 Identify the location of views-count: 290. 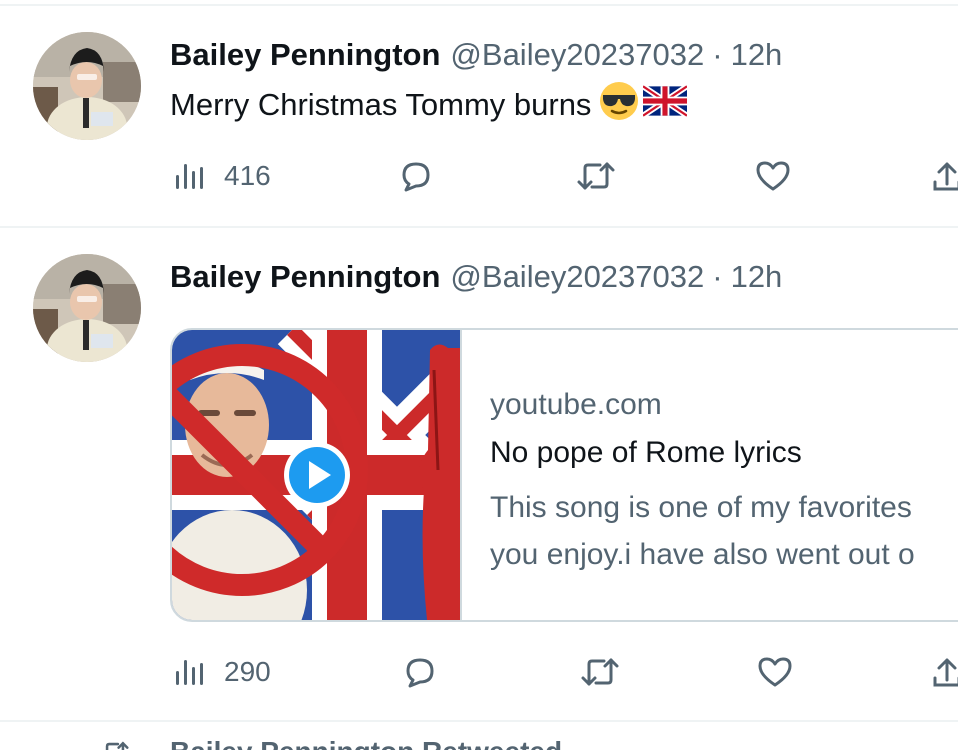
(247, 671).